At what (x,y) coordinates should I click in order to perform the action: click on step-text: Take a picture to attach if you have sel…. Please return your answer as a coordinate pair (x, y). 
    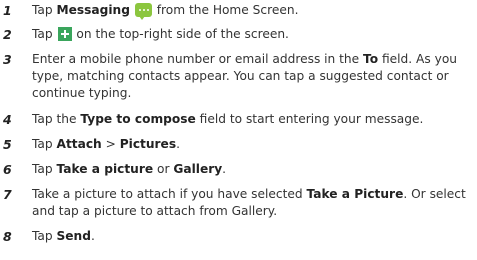
    Looking at the image, I should click on (249, 202).